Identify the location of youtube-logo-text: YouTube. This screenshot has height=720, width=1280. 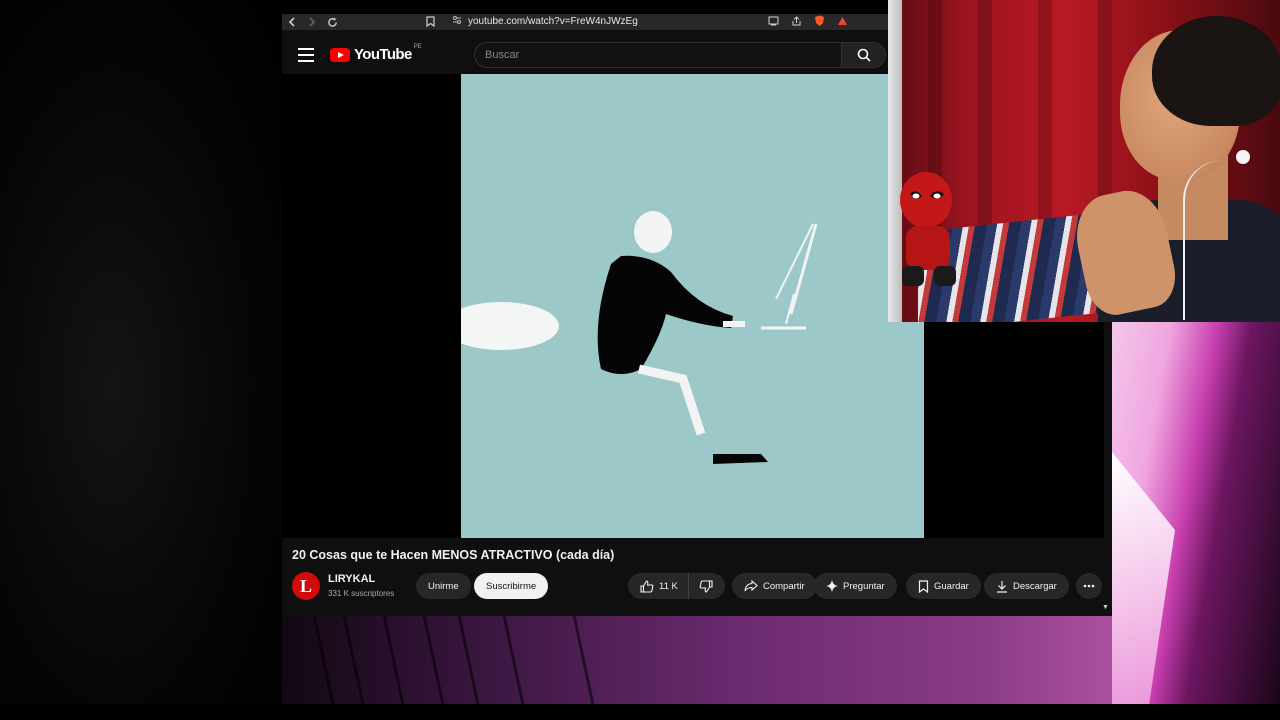
(383, 54).